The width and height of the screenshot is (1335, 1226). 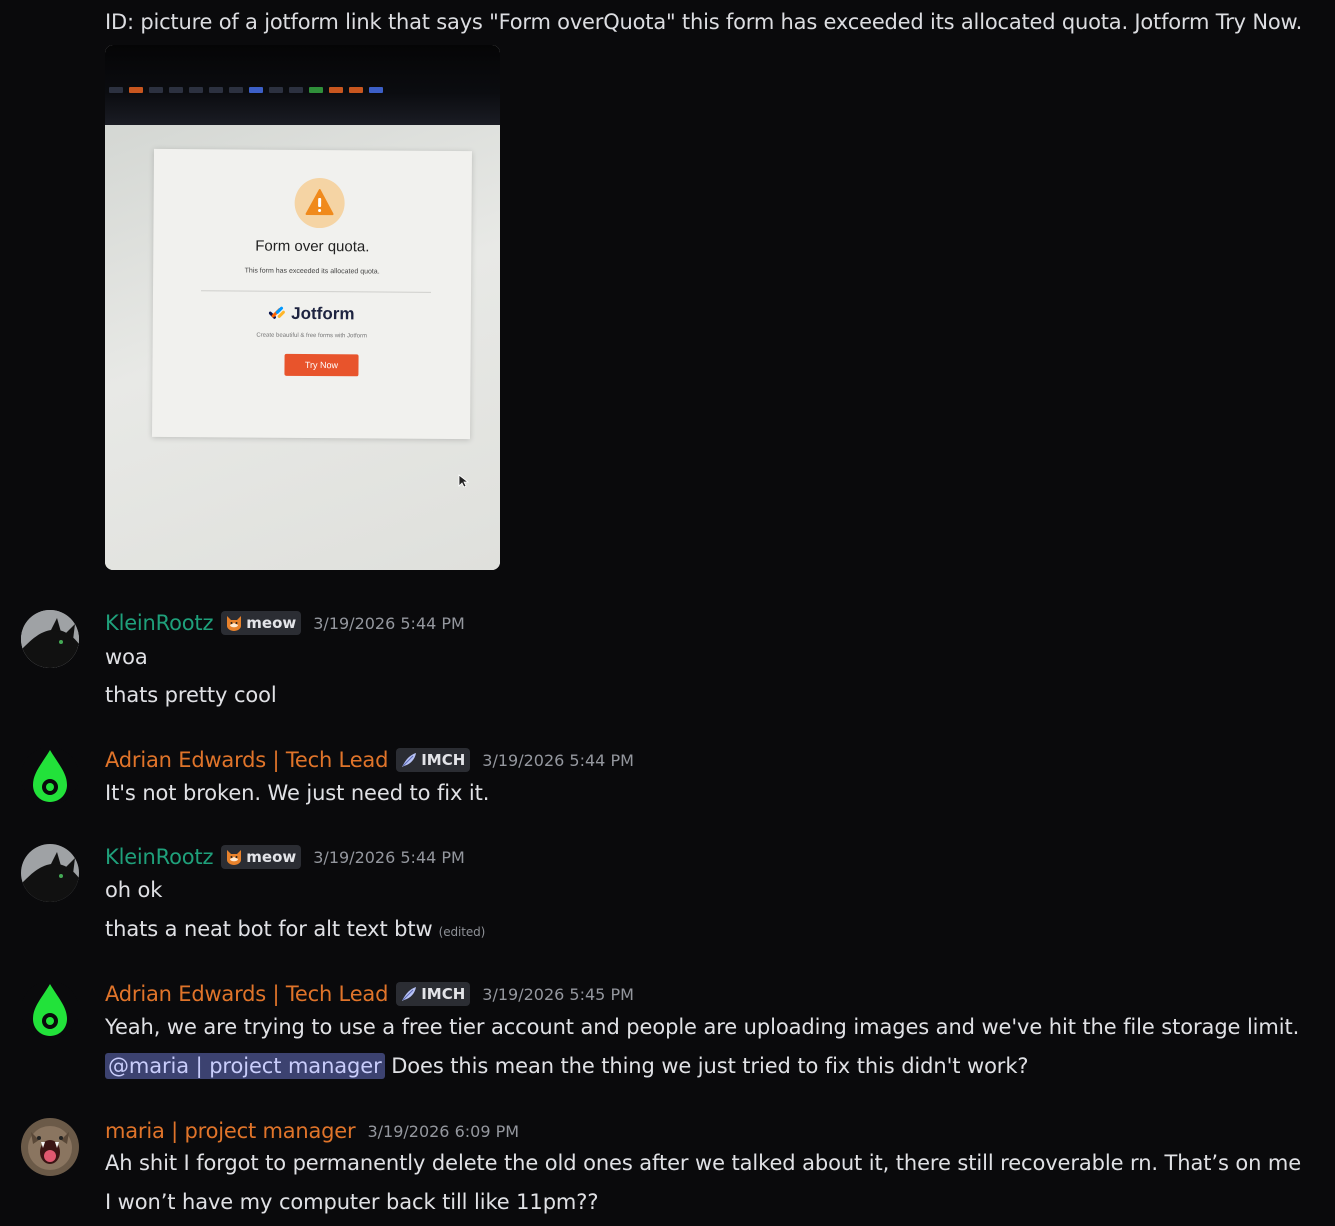 I want to click on divider, so click(x=316, y=291).